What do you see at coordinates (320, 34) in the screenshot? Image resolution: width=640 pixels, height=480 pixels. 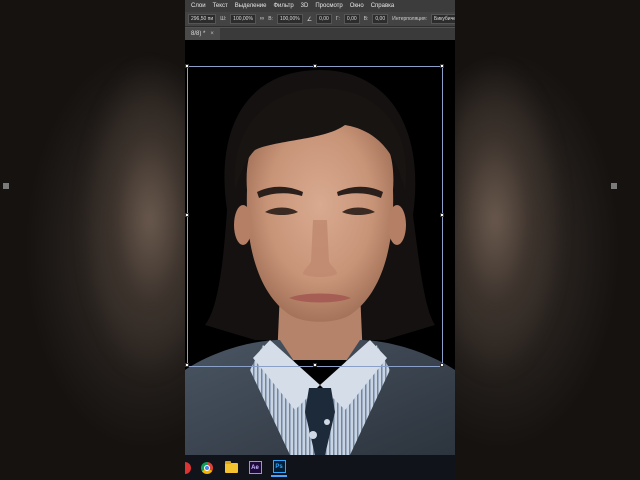 I see `document-tab-bar: 8/8) * ×` at bounding box center [320, 34].